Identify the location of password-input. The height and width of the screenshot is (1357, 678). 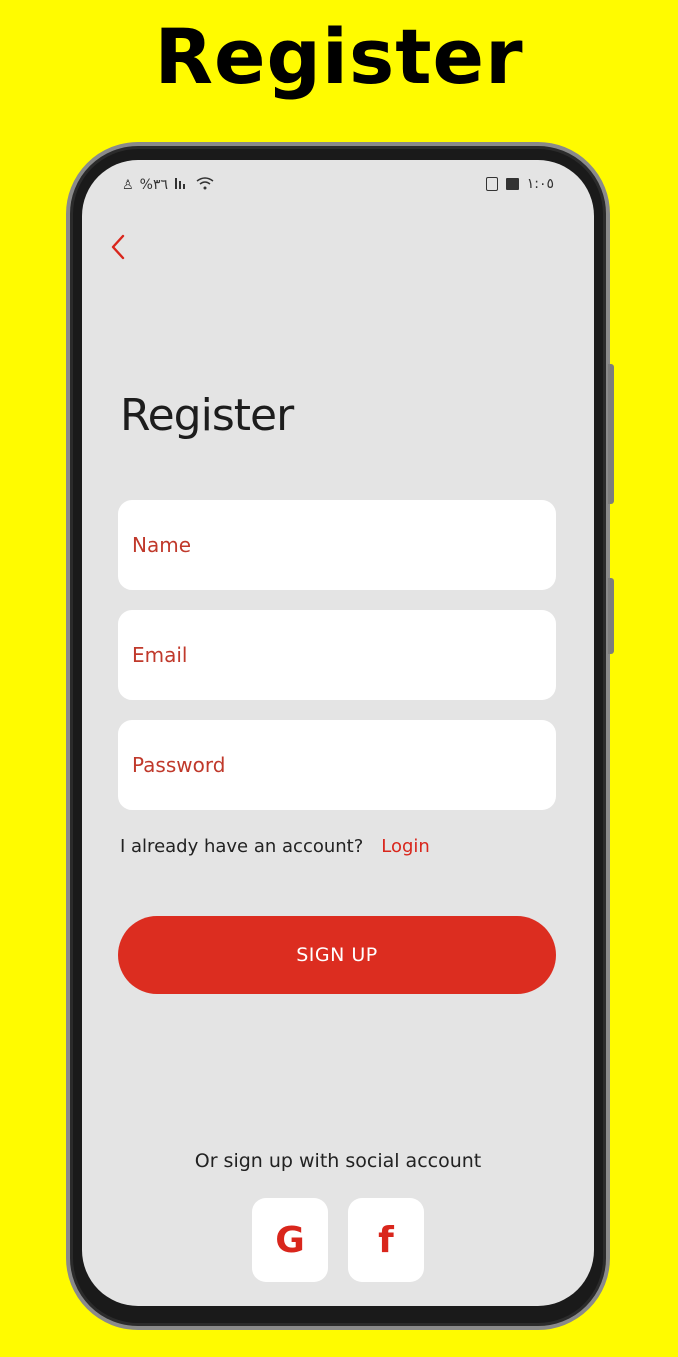
(337, 765).